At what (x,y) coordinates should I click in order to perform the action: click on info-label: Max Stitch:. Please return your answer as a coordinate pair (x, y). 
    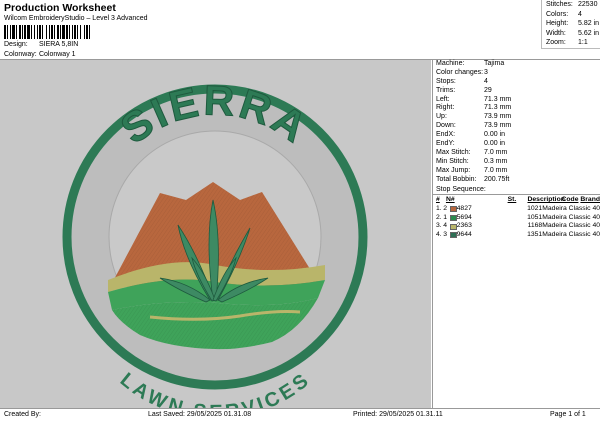
    Looking at the image, I should click on (453, 152).